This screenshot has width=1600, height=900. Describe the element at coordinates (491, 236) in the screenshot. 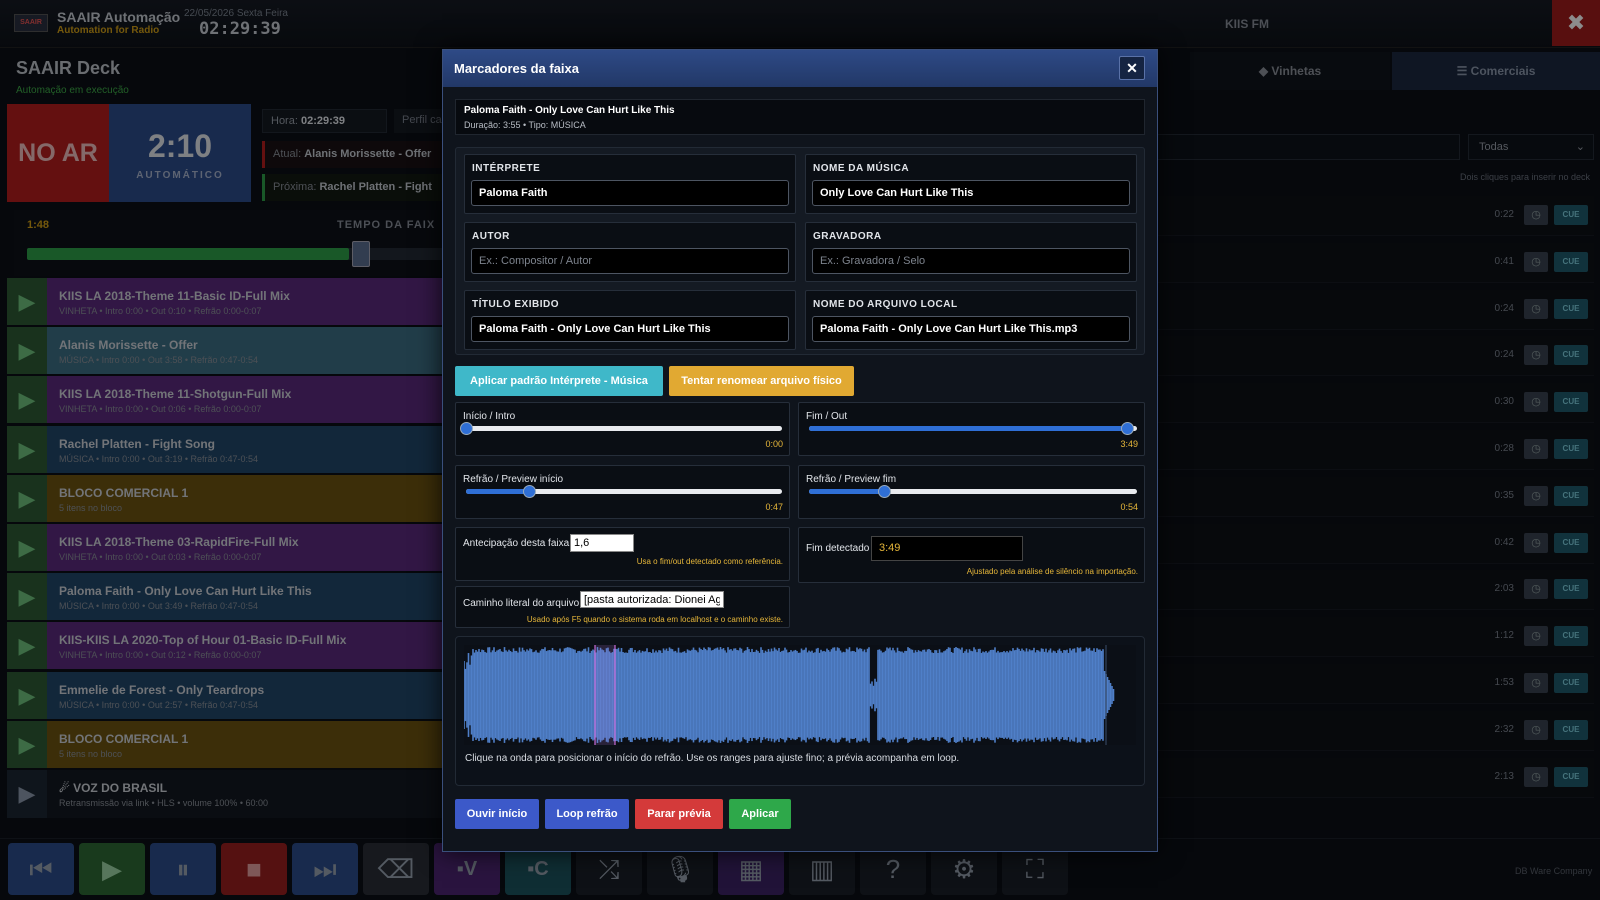

I see `autor-label: AUTOR` at that location.